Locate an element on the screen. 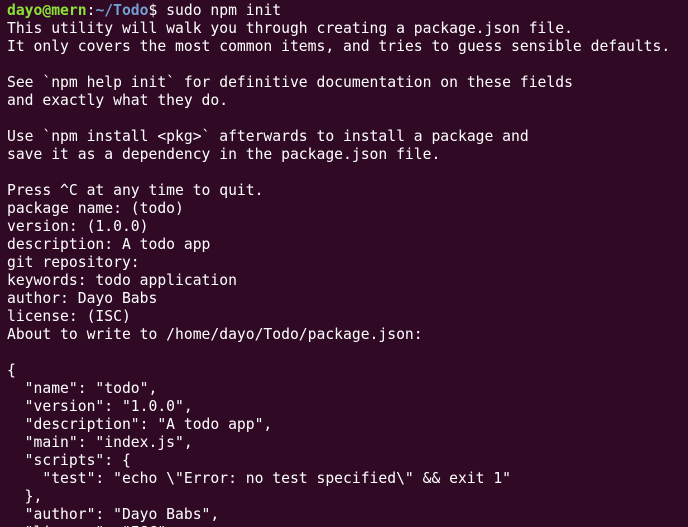  output-line: "author": "Dayo Babs", is located at coordinates (113, 514).